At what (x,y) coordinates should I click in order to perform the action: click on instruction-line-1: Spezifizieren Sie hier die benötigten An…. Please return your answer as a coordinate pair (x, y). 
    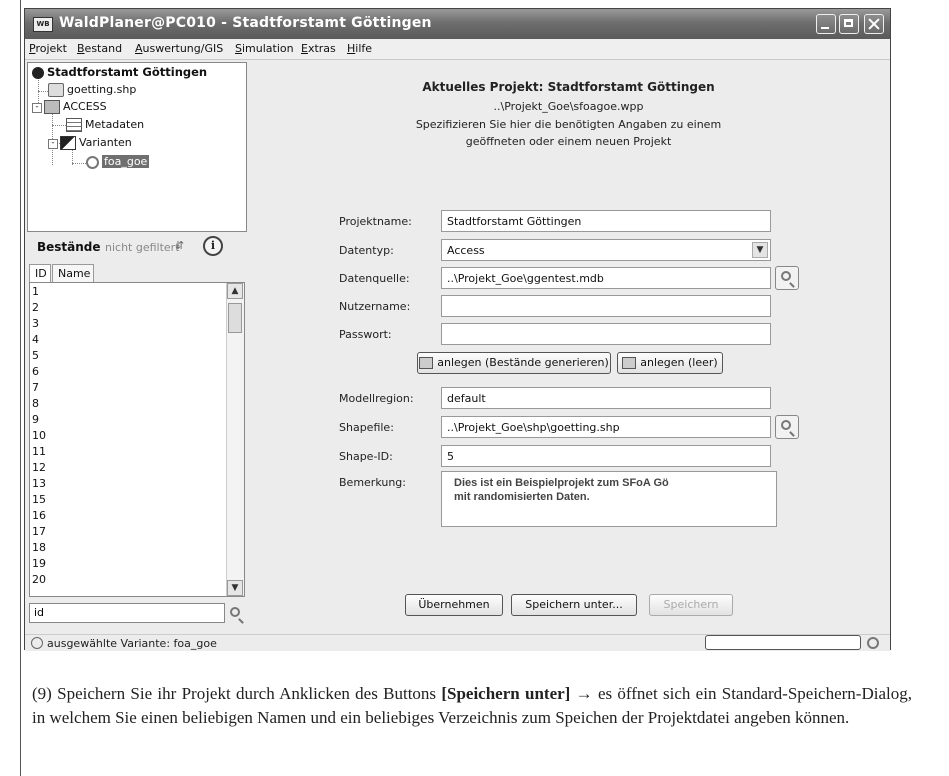
    Looking at the image, I should click on (568, 124).